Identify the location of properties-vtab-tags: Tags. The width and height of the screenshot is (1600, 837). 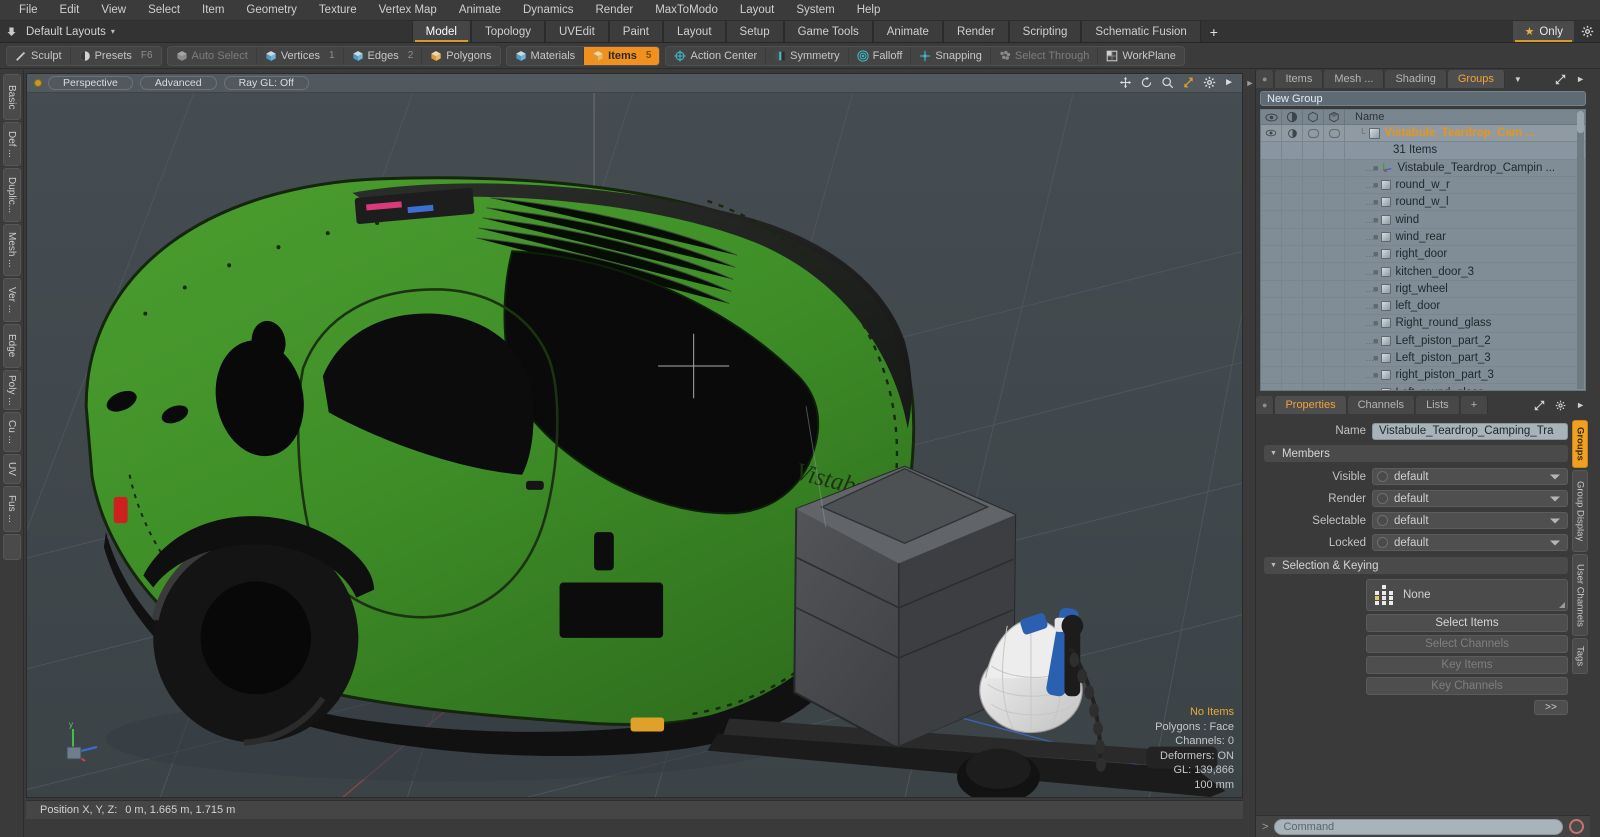
(1580, 656).